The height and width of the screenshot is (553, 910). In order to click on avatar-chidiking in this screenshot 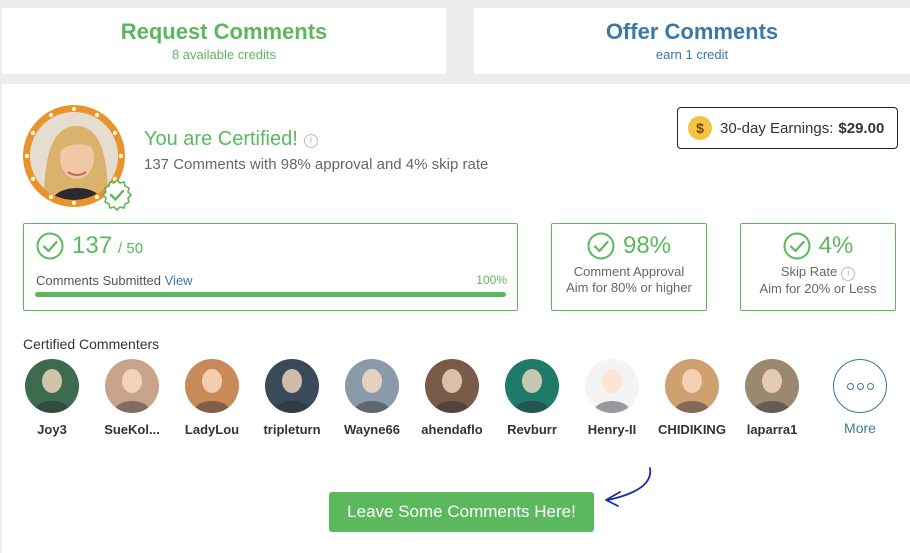, I will do `click(692, 386)`.